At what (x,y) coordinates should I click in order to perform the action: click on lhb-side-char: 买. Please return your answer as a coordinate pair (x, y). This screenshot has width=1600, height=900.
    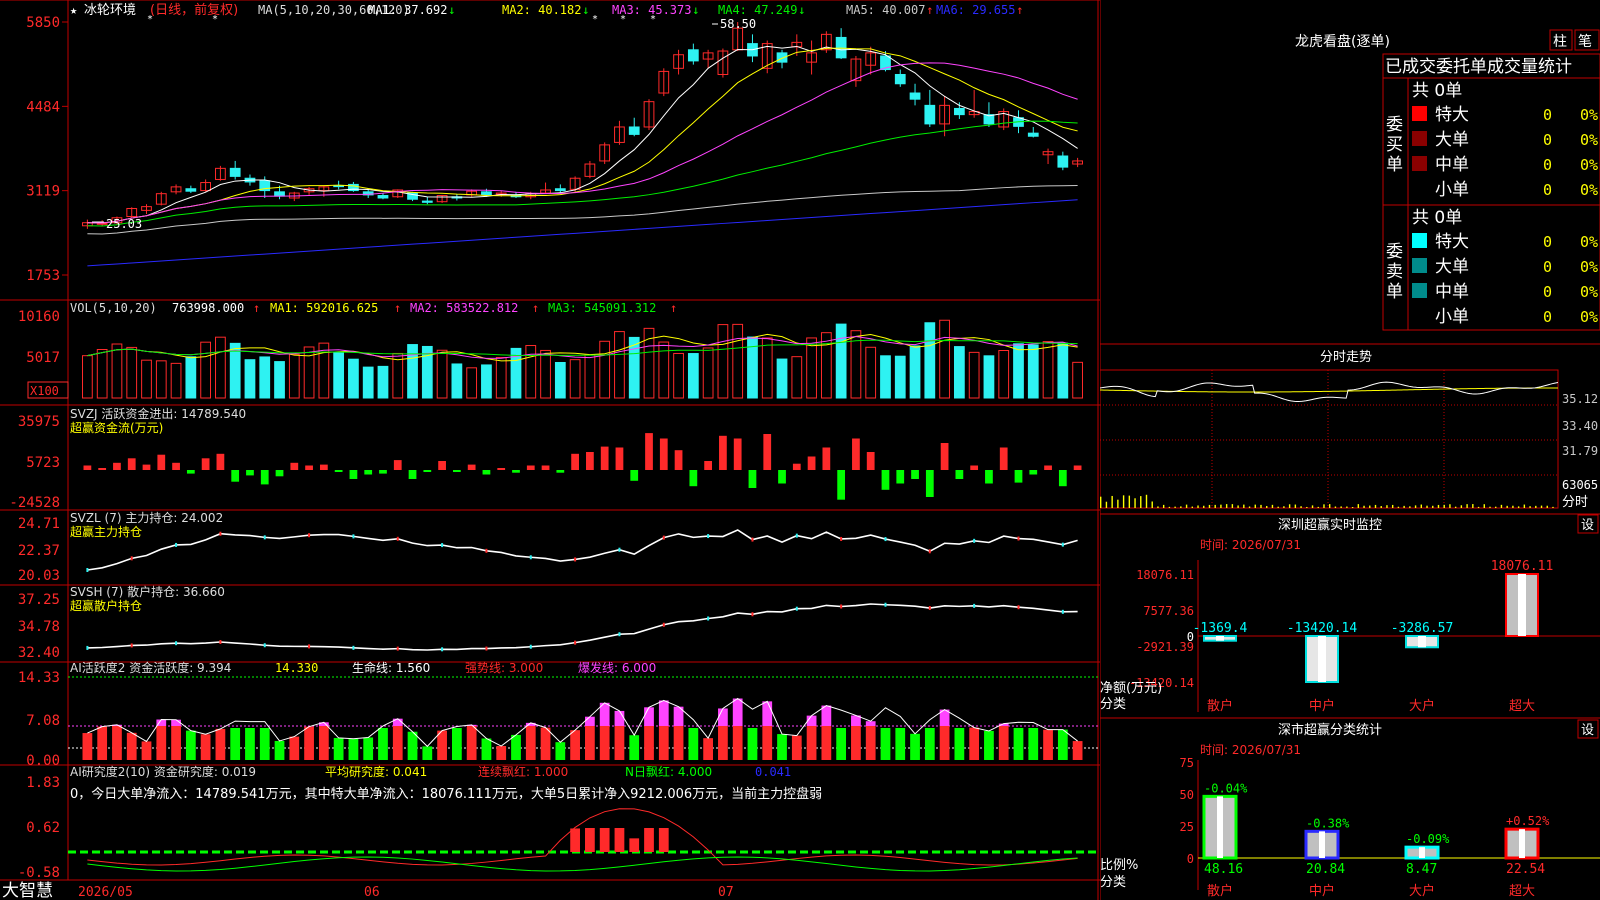
    Looking at the image, I should click on (1394, 145).